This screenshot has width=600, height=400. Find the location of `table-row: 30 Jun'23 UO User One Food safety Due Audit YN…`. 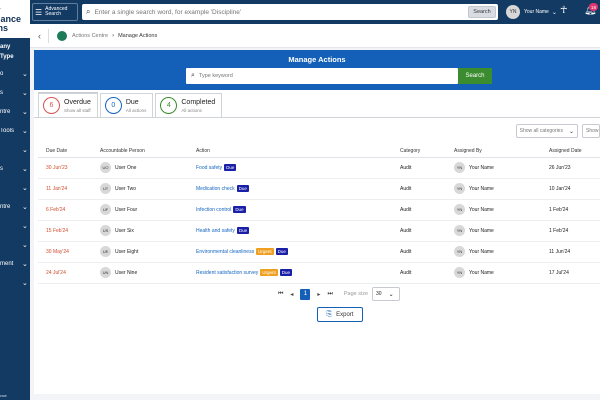

table-row: 30 Jun'23 UO User One Food safety Due Audit YN… is located at coordinates (319, 168).